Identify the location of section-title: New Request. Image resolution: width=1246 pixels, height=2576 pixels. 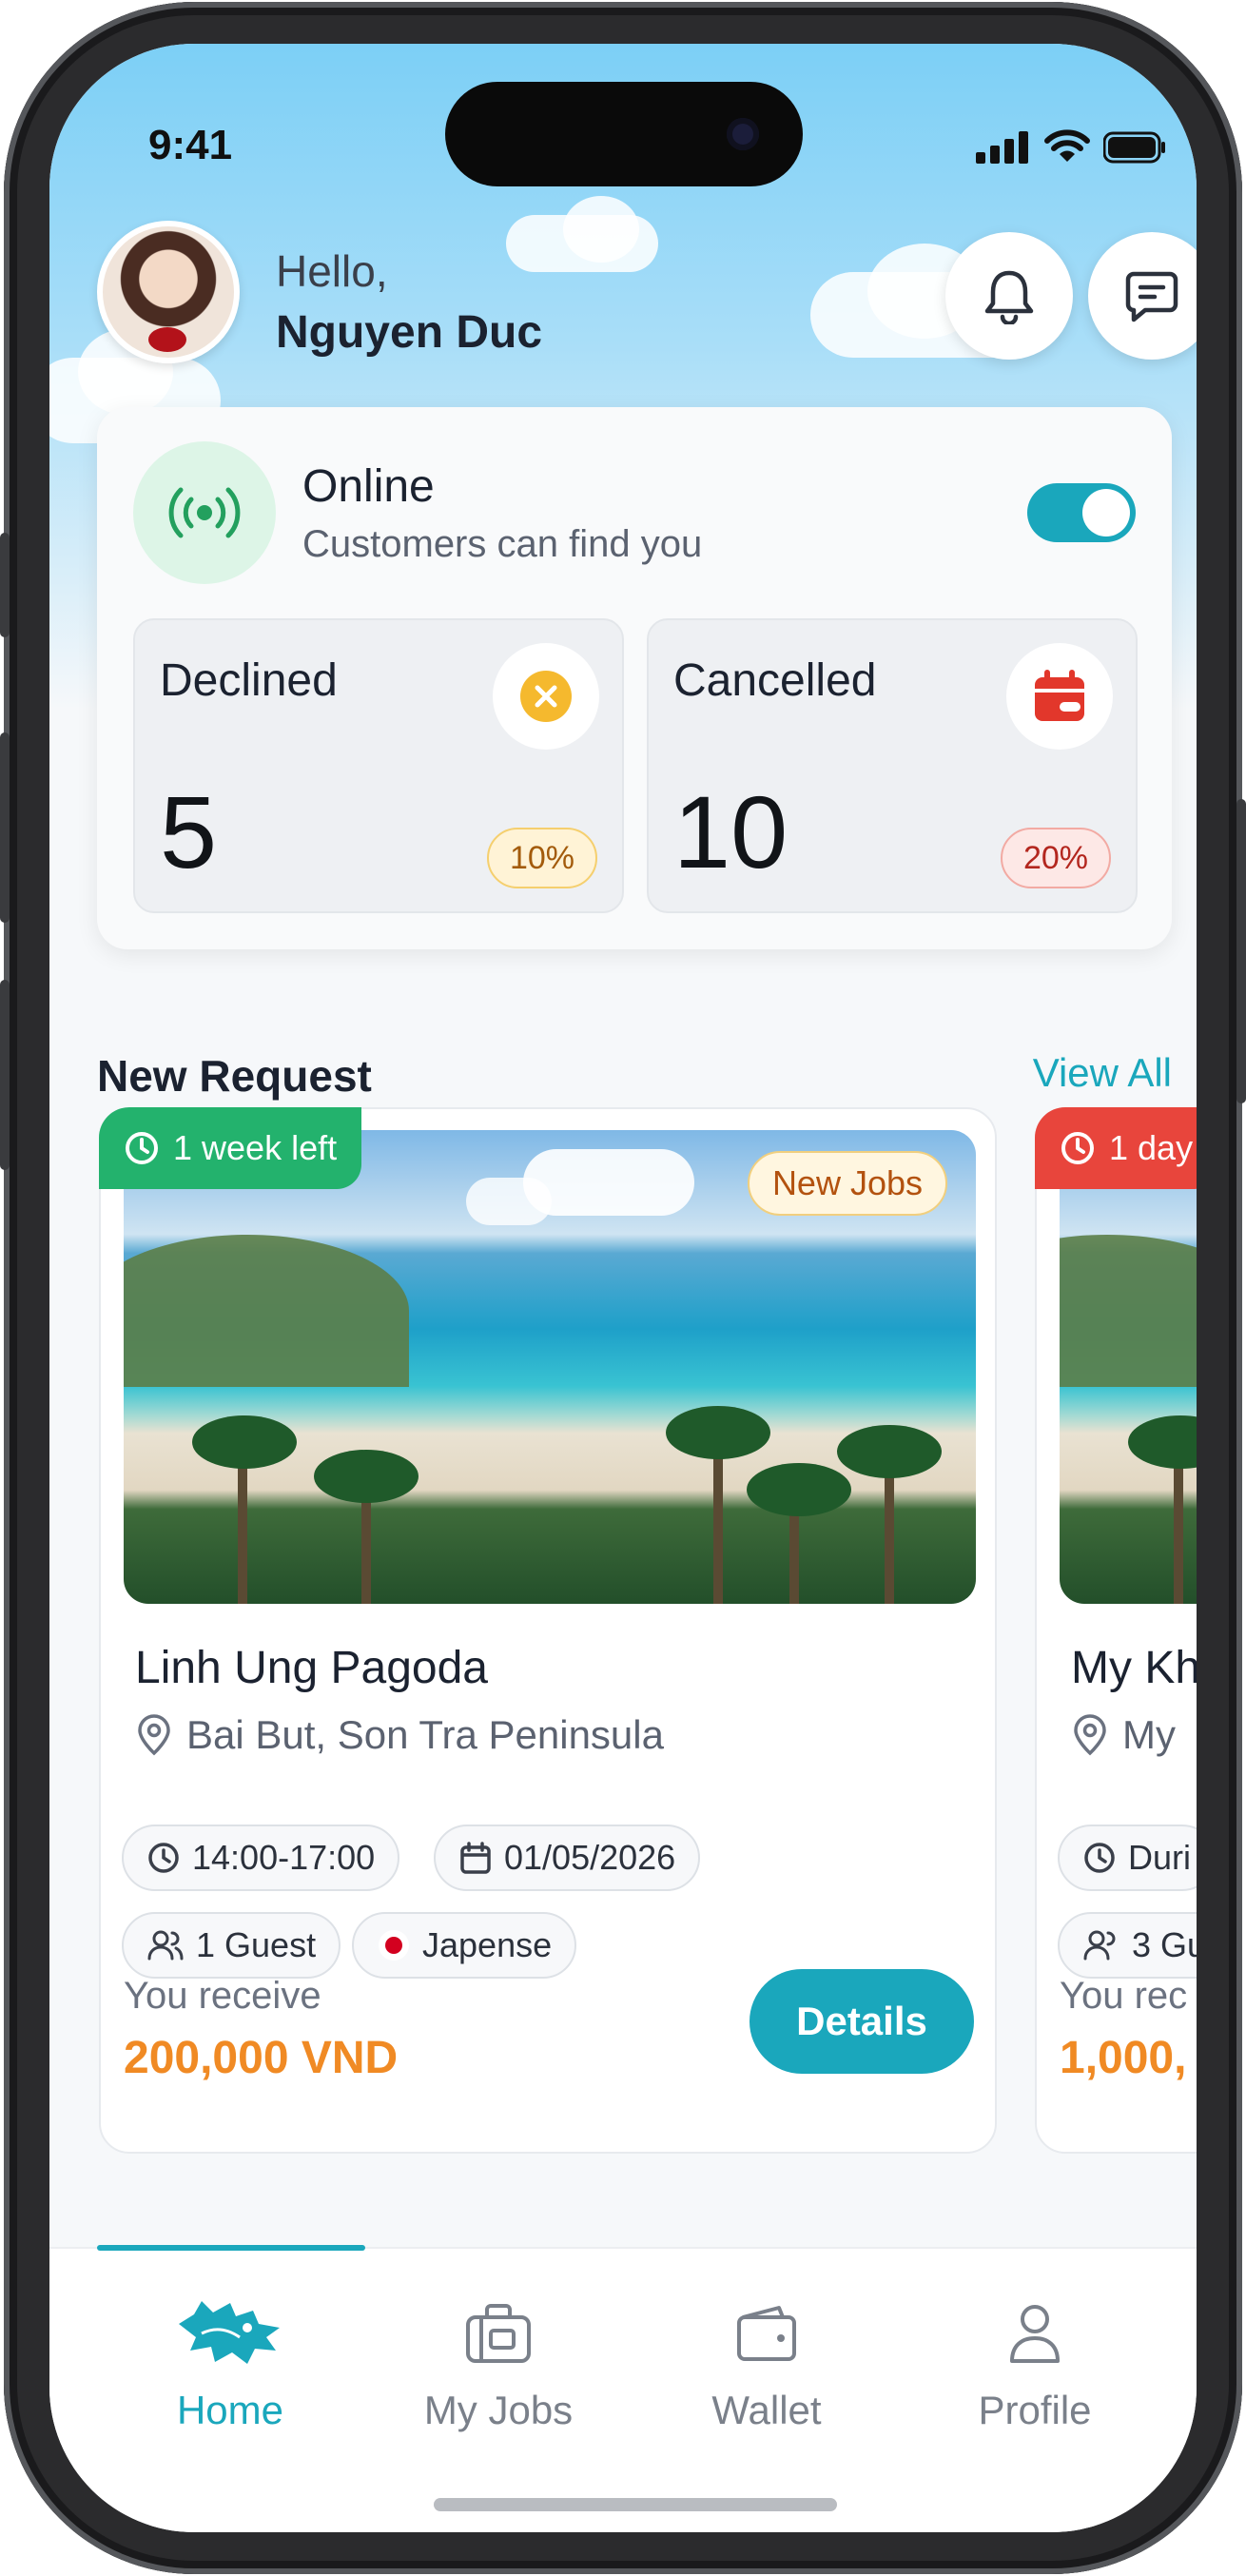
(235, 1076).